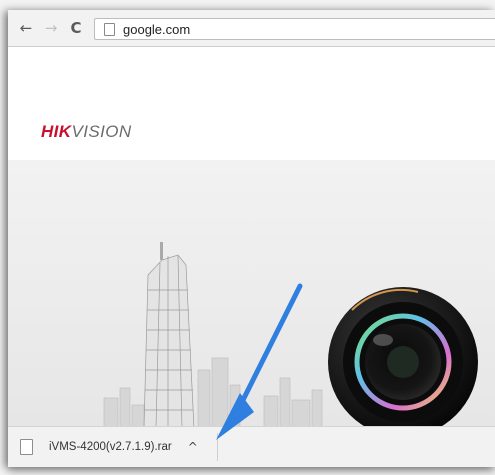  I want to click on file-icon, so click(26, 447).